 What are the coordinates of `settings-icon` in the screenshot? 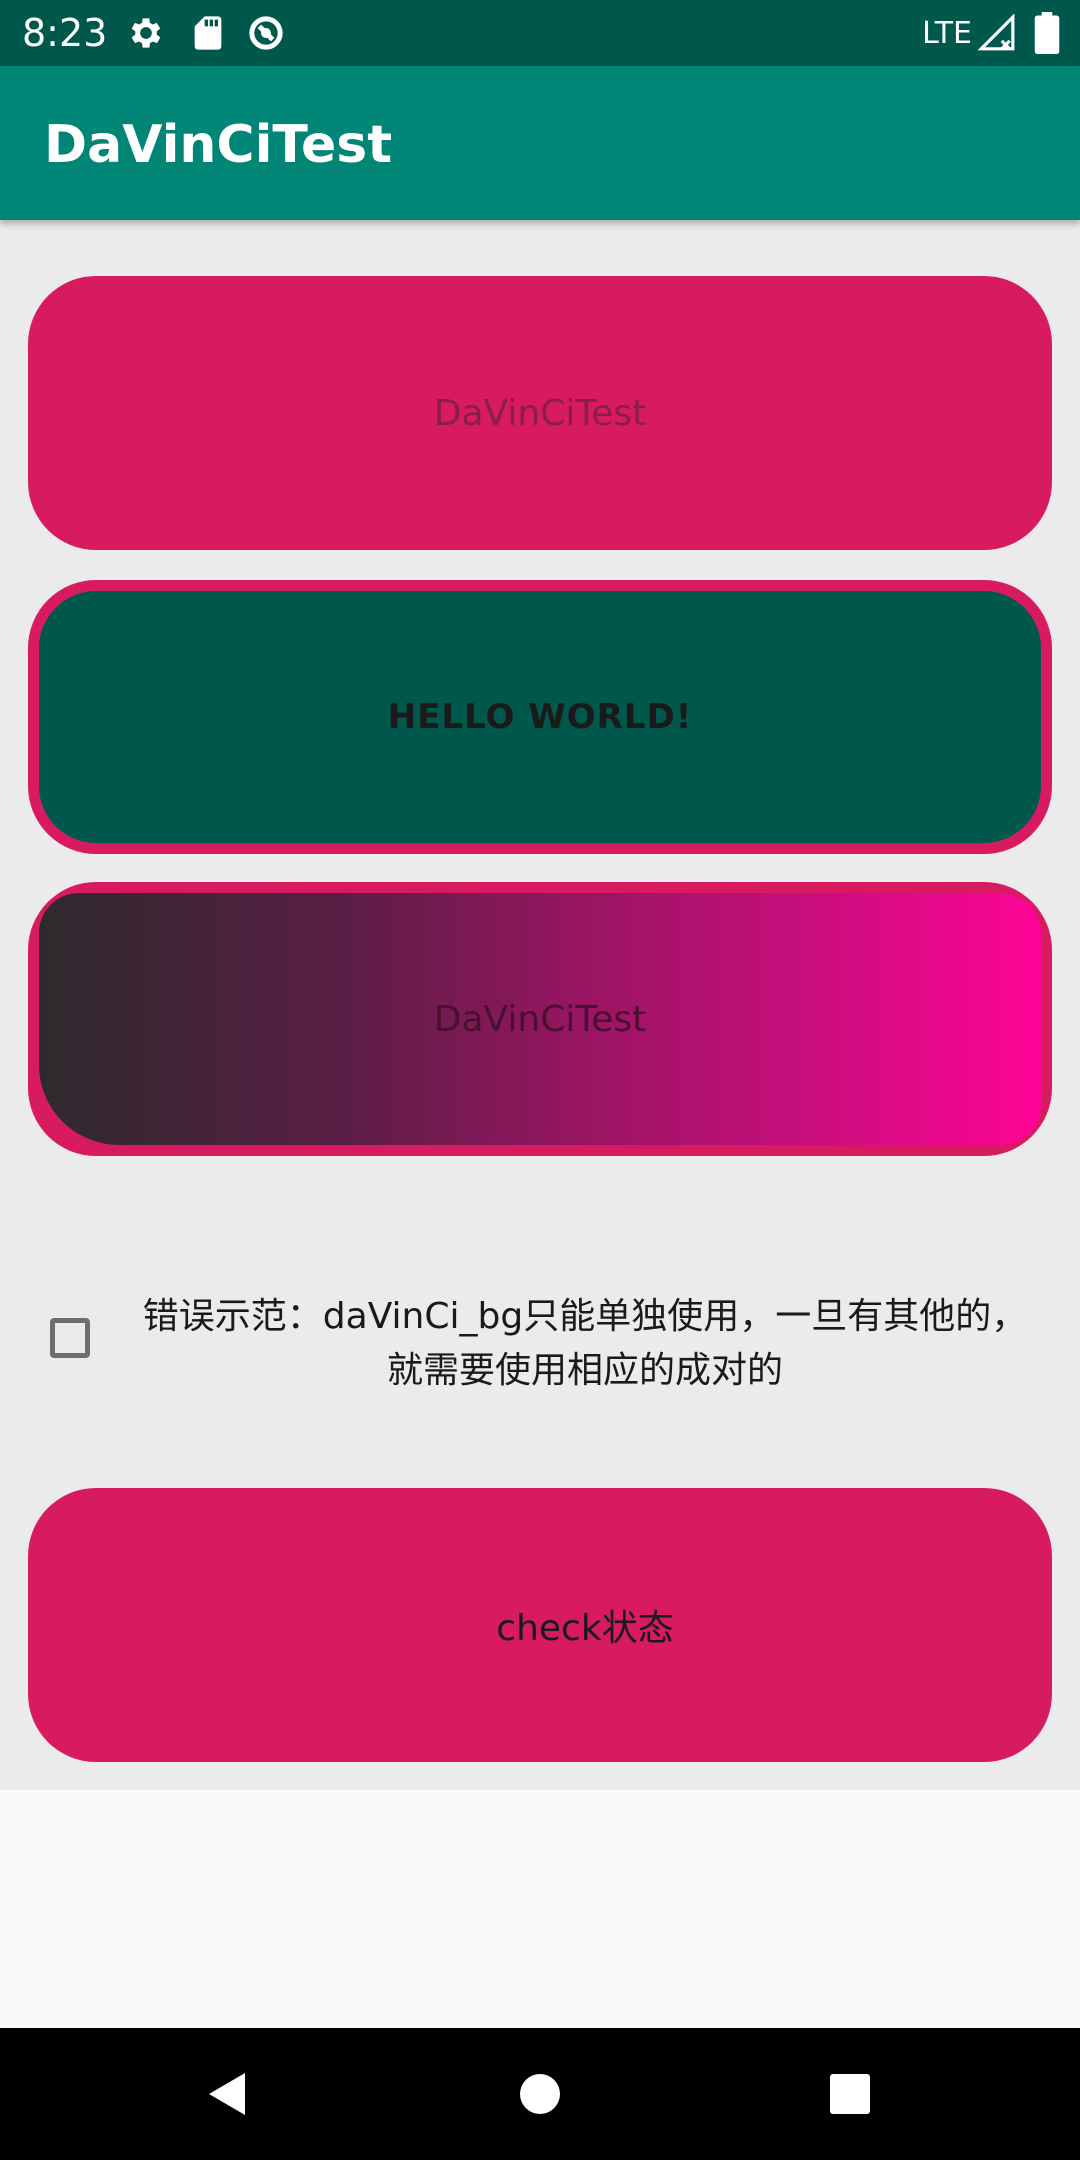 It's located at (146, 33).